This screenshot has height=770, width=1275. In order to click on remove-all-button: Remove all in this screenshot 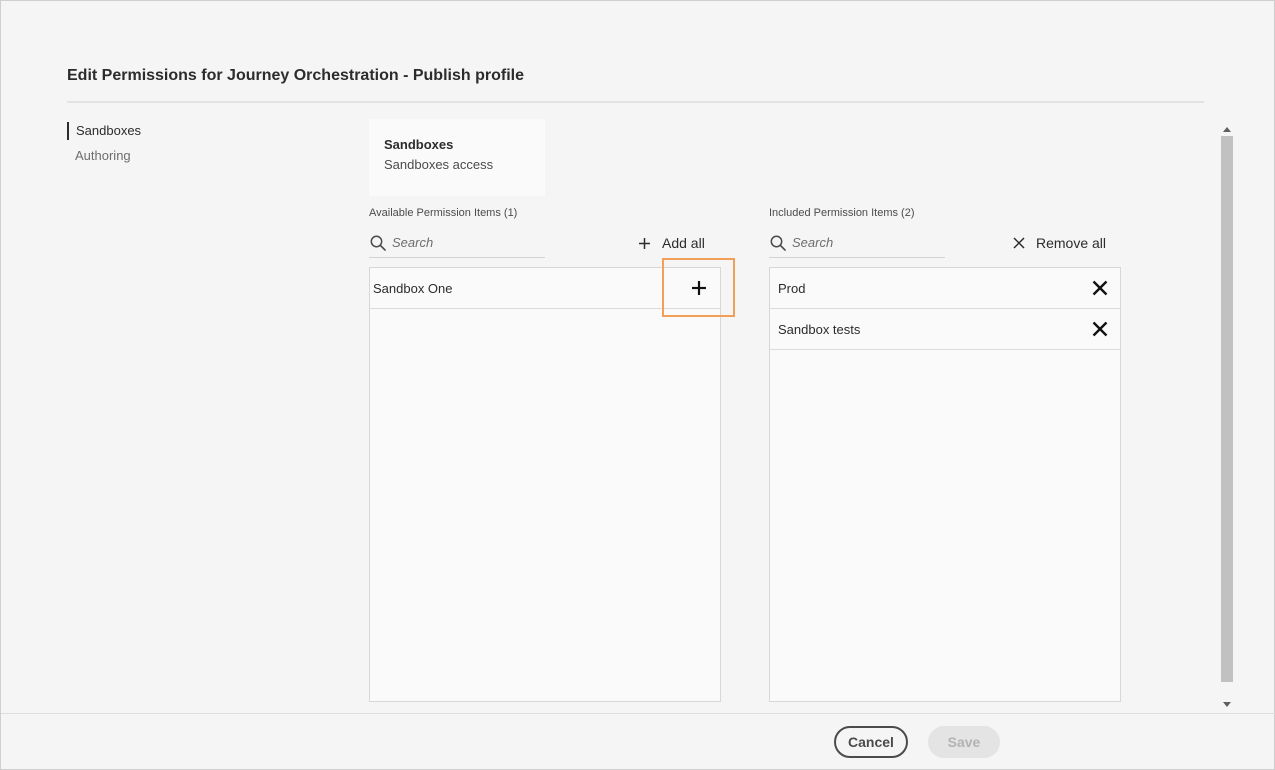, I will do `click(1059, 243)`.